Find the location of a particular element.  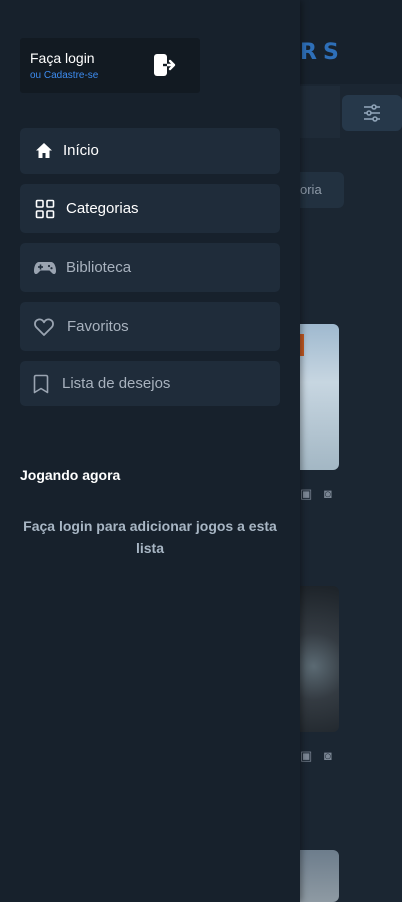

gamepad-icon is located at coordinates (45, 268).